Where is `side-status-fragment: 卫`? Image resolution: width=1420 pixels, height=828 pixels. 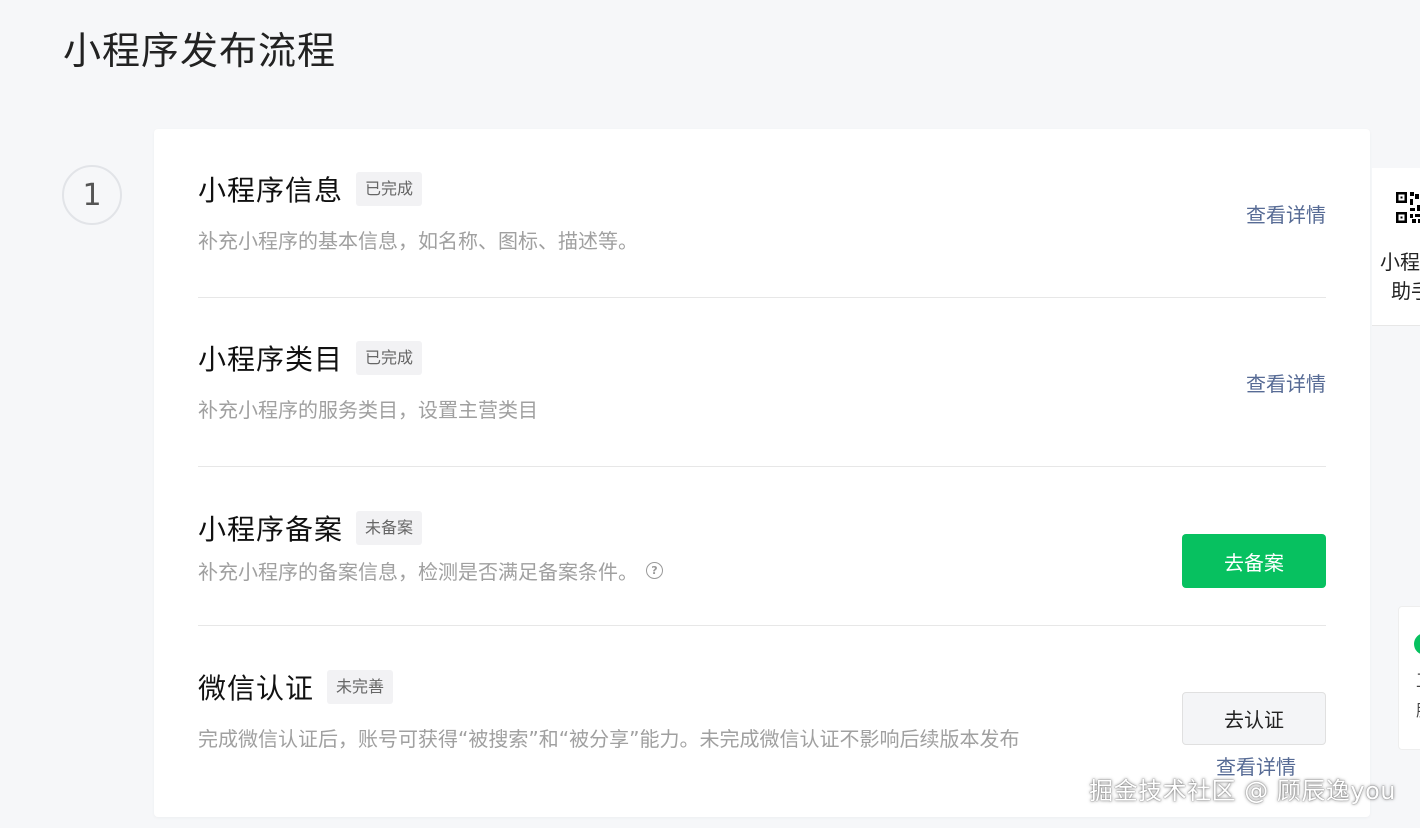 side-status-fragment: 卫 is located at coordinates (1418, 679).